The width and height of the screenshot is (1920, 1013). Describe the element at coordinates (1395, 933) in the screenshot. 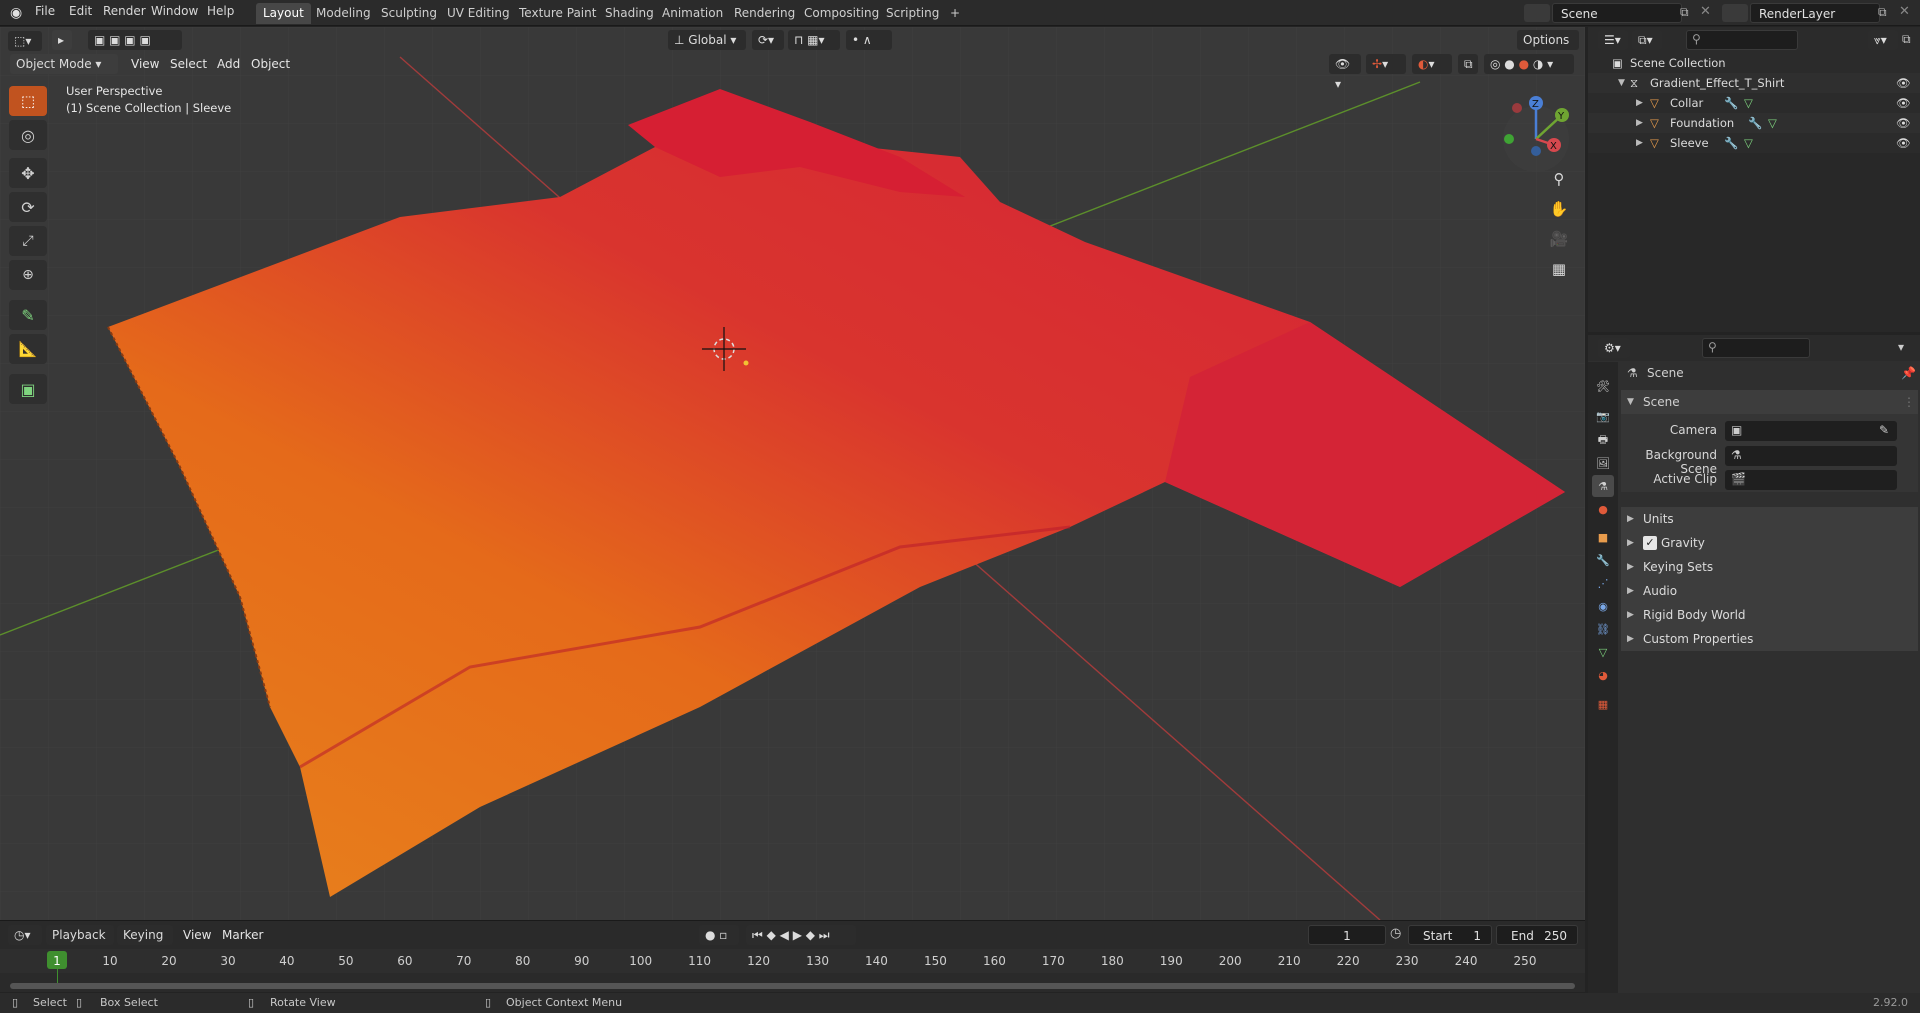

I see `preview-range-icon: ◷` at that location.